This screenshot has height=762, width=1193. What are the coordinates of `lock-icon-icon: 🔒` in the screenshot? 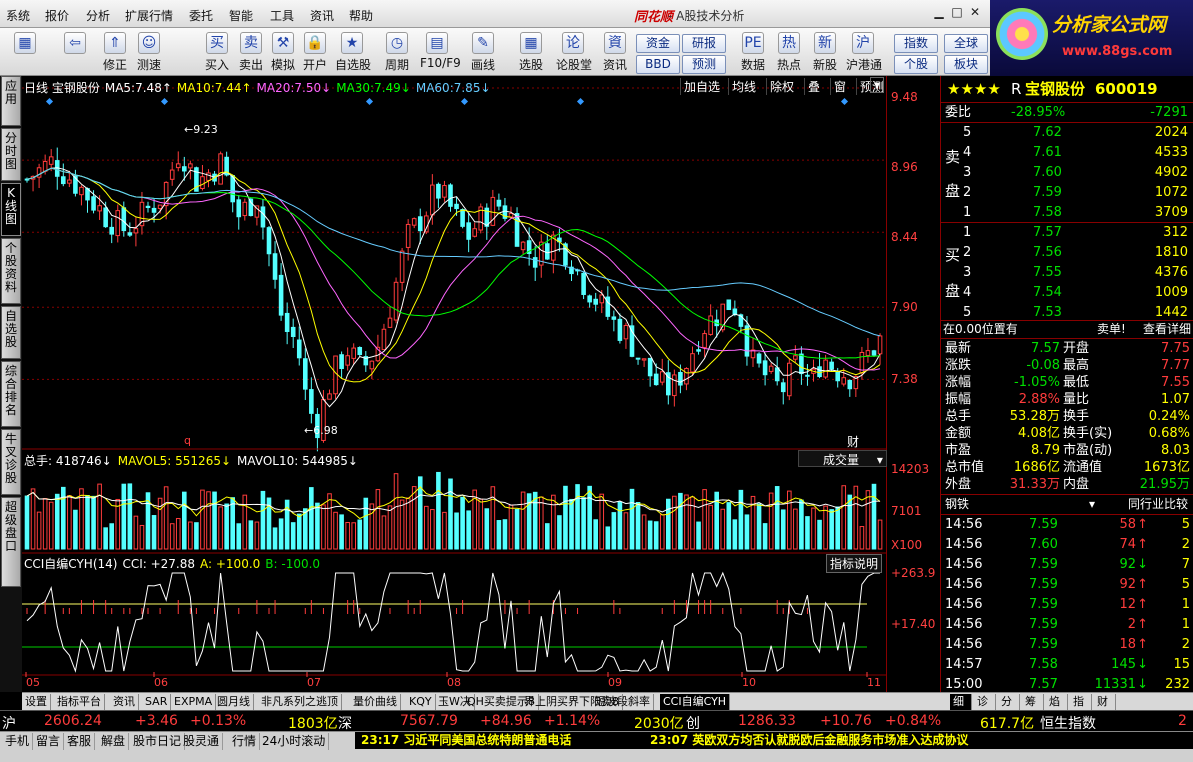 It's located at (315, 43).